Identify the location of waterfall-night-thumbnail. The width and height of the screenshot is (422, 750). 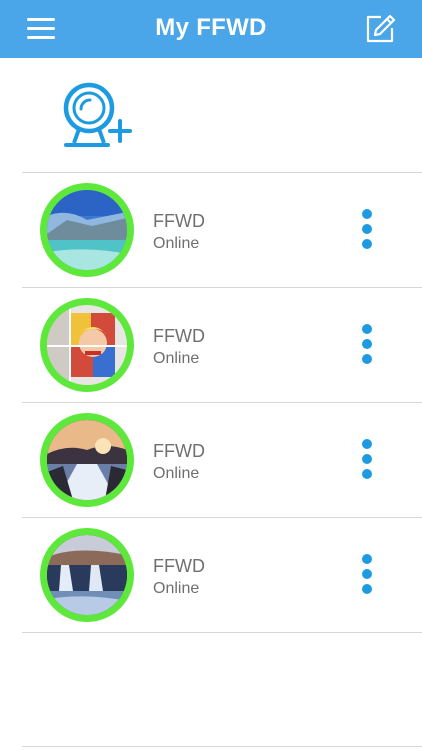
(87, 575).